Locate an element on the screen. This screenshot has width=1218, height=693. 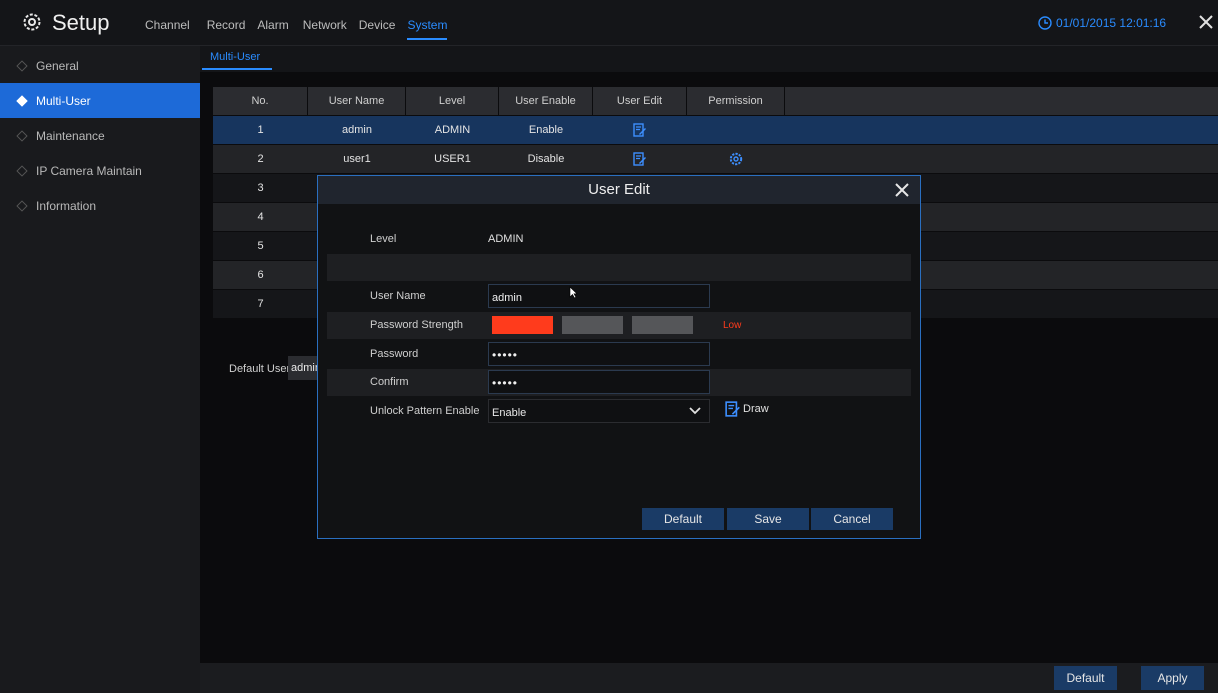
confirm-label: Confirm is located at coordinates (389, 382).